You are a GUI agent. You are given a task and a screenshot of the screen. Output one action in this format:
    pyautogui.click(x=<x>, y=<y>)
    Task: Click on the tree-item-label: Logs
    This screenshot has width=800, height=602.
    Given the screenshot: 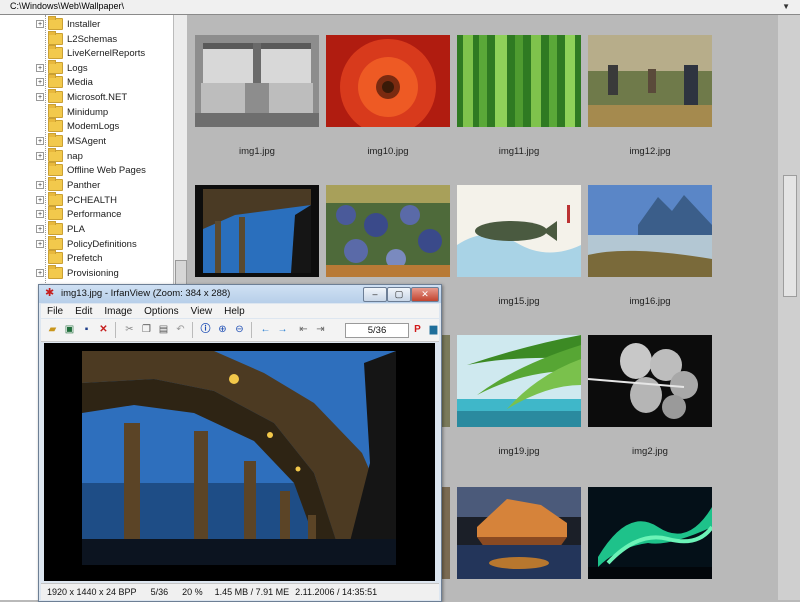 What is the action you would take?
    pyautogui.click(x=77, y=68)
    